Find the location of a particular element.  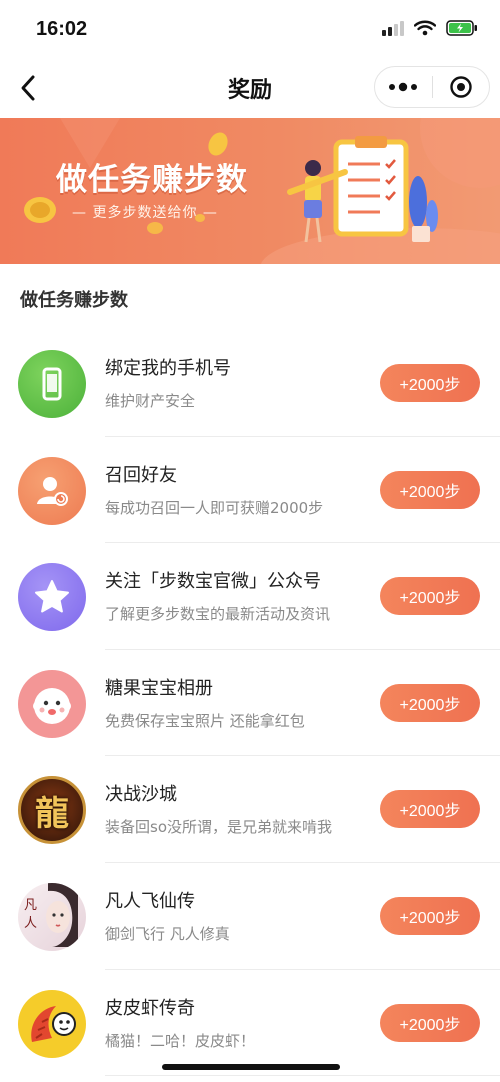

baby-face-icon is located at coordinates (52, 703).